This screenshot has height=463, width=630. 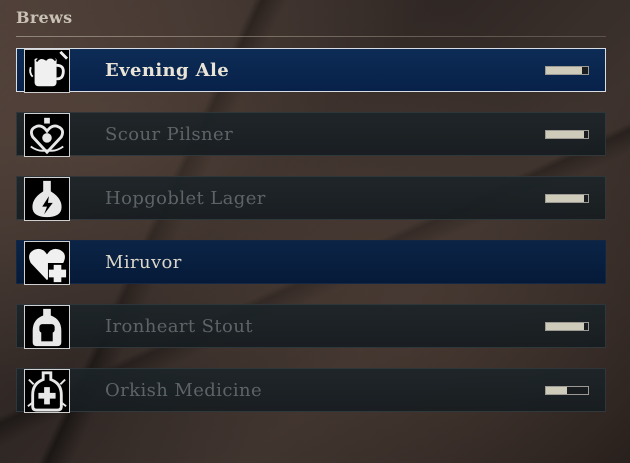 What do you see at coordinates (311, 134) in the screenshot?
I see `brew-row-scour-pilsner: Scour Pilsner` at bounding box center [311, 134].